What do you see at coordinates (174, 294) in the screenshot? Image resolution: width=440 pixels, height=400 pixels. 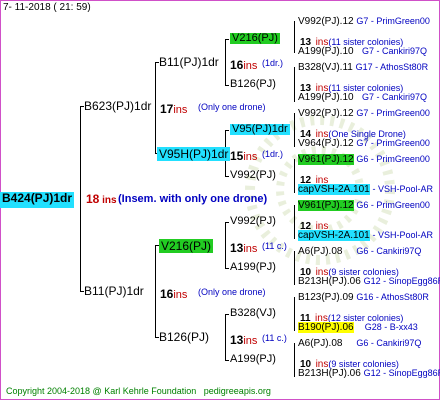 I see `gen1-bottom-ins: 16ins` at bounding box center [174, 294].